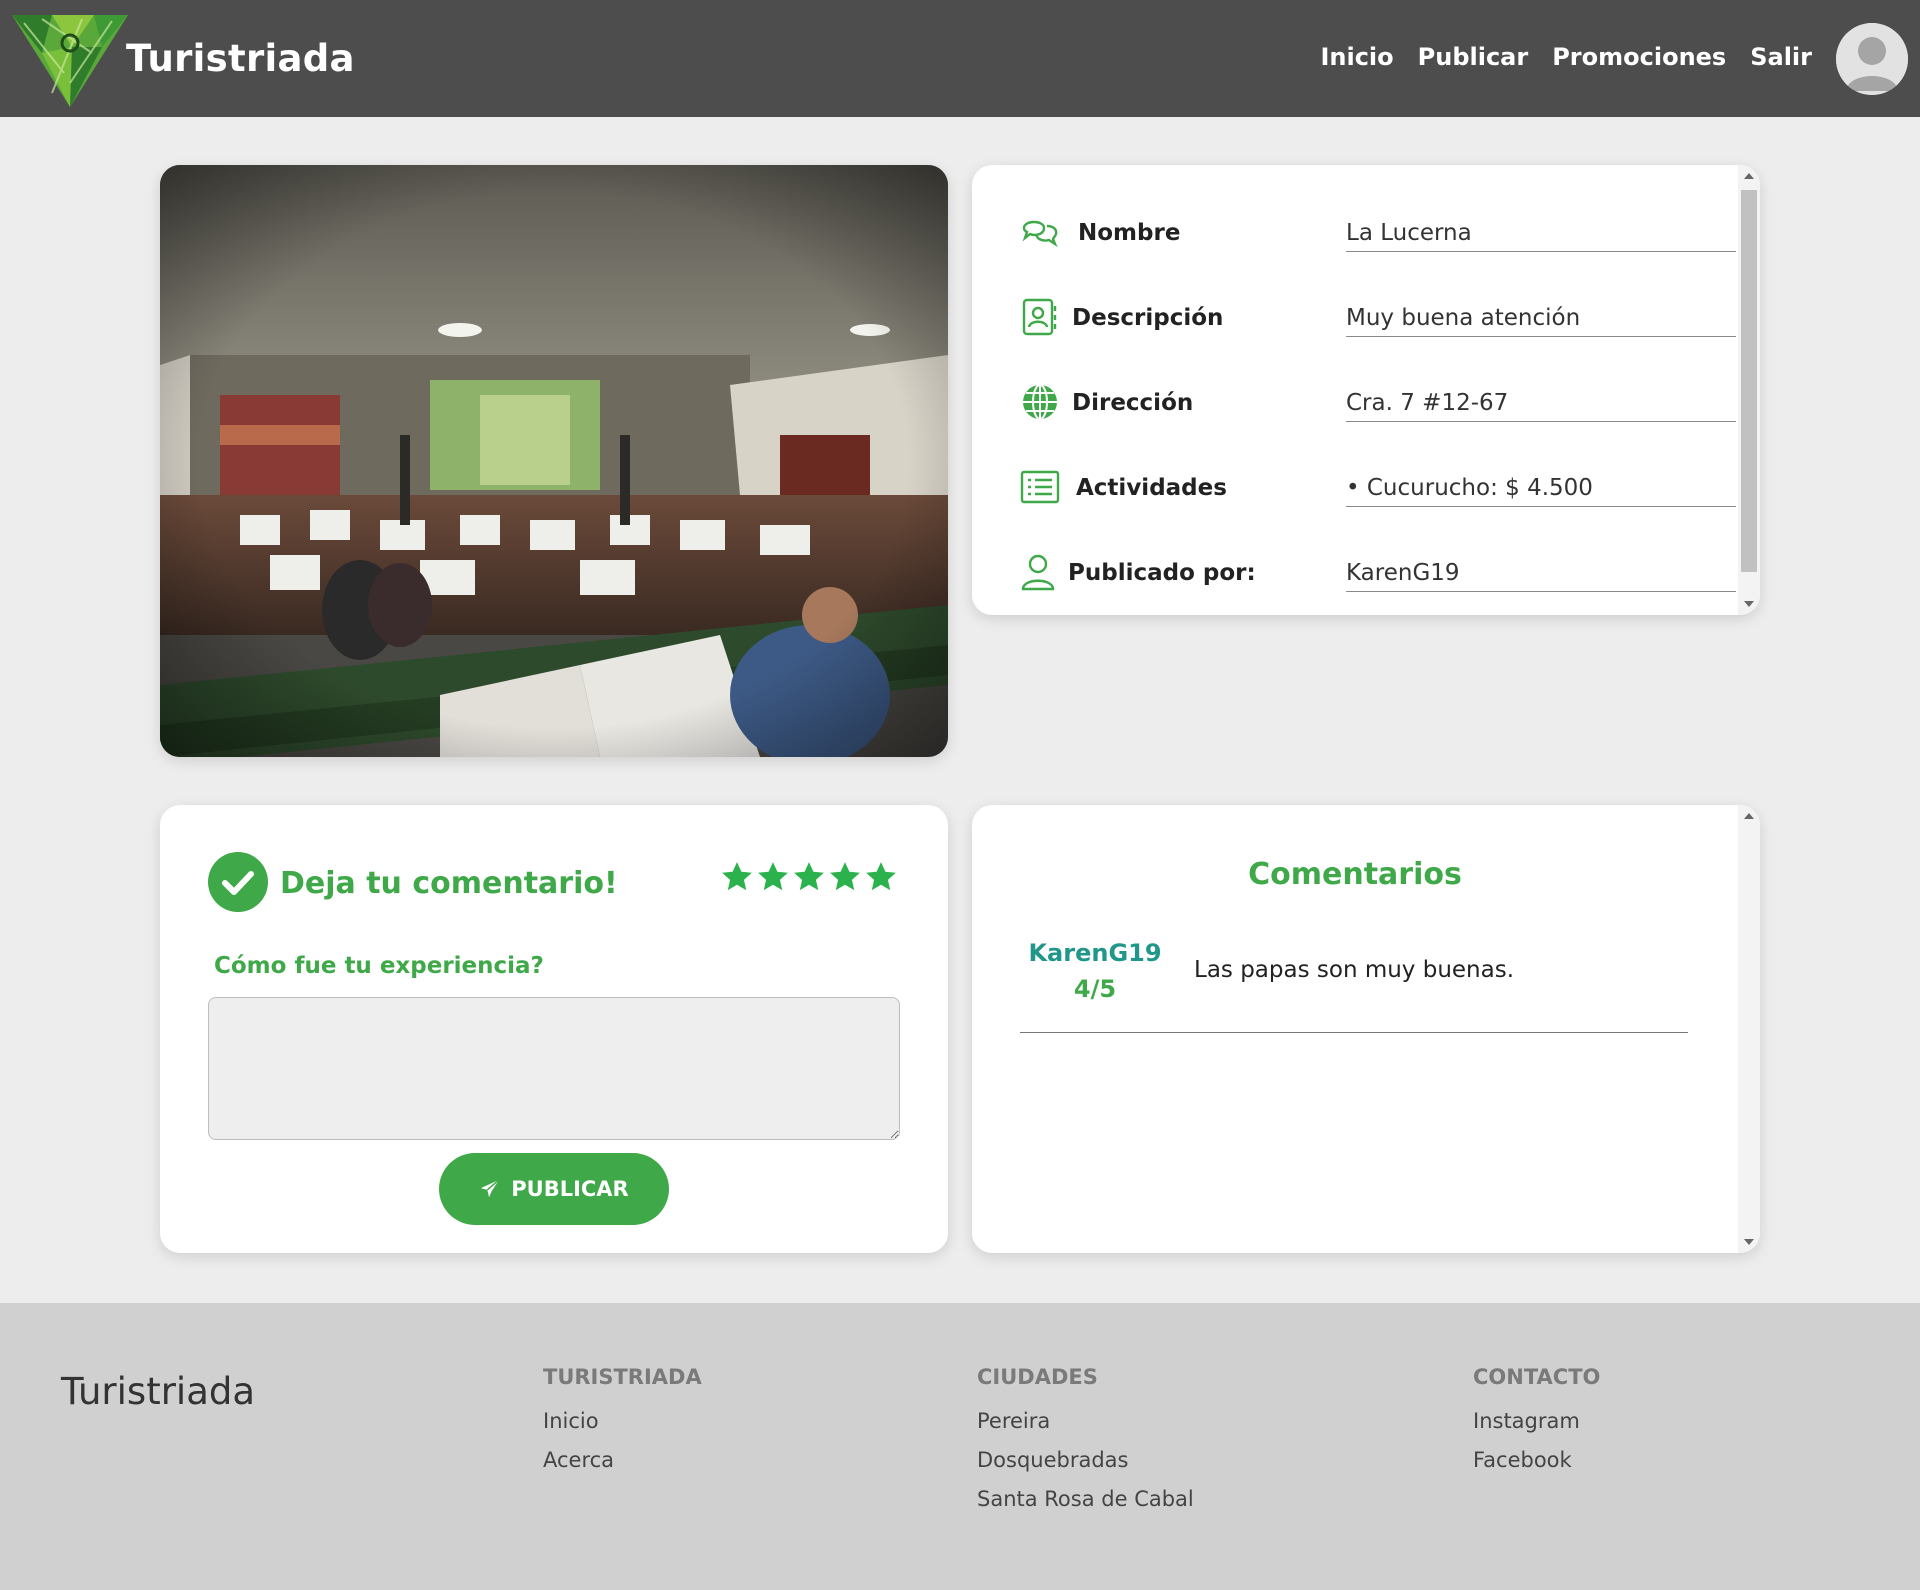 This screenshot has height=1590, width=1920. What do you see at coordinates (1356, 57) in the screenshot?
I see `nav-inicio: Inicio` at bounding box center [1356, 57].